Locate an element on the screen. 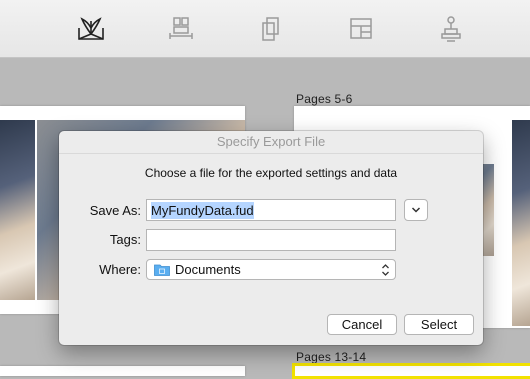 Image resolution: width=530 pixels, height=379 pixels. save-as-value: MyFundyData.fud is located at coordinates (202, 210).